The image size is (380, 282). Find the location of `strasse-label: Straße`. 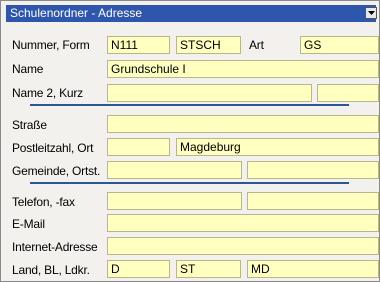

strasse-label: Straße is located at coordinates (29, 125).